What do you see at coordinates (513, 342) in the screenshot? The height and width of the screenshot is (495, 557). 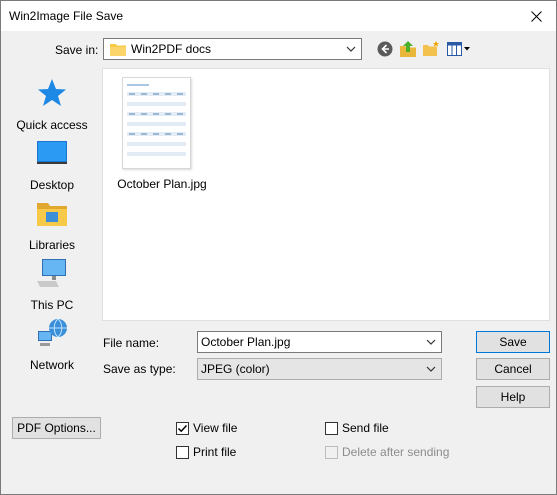 I see `save-button: Save` at bounding box center [513, 342].